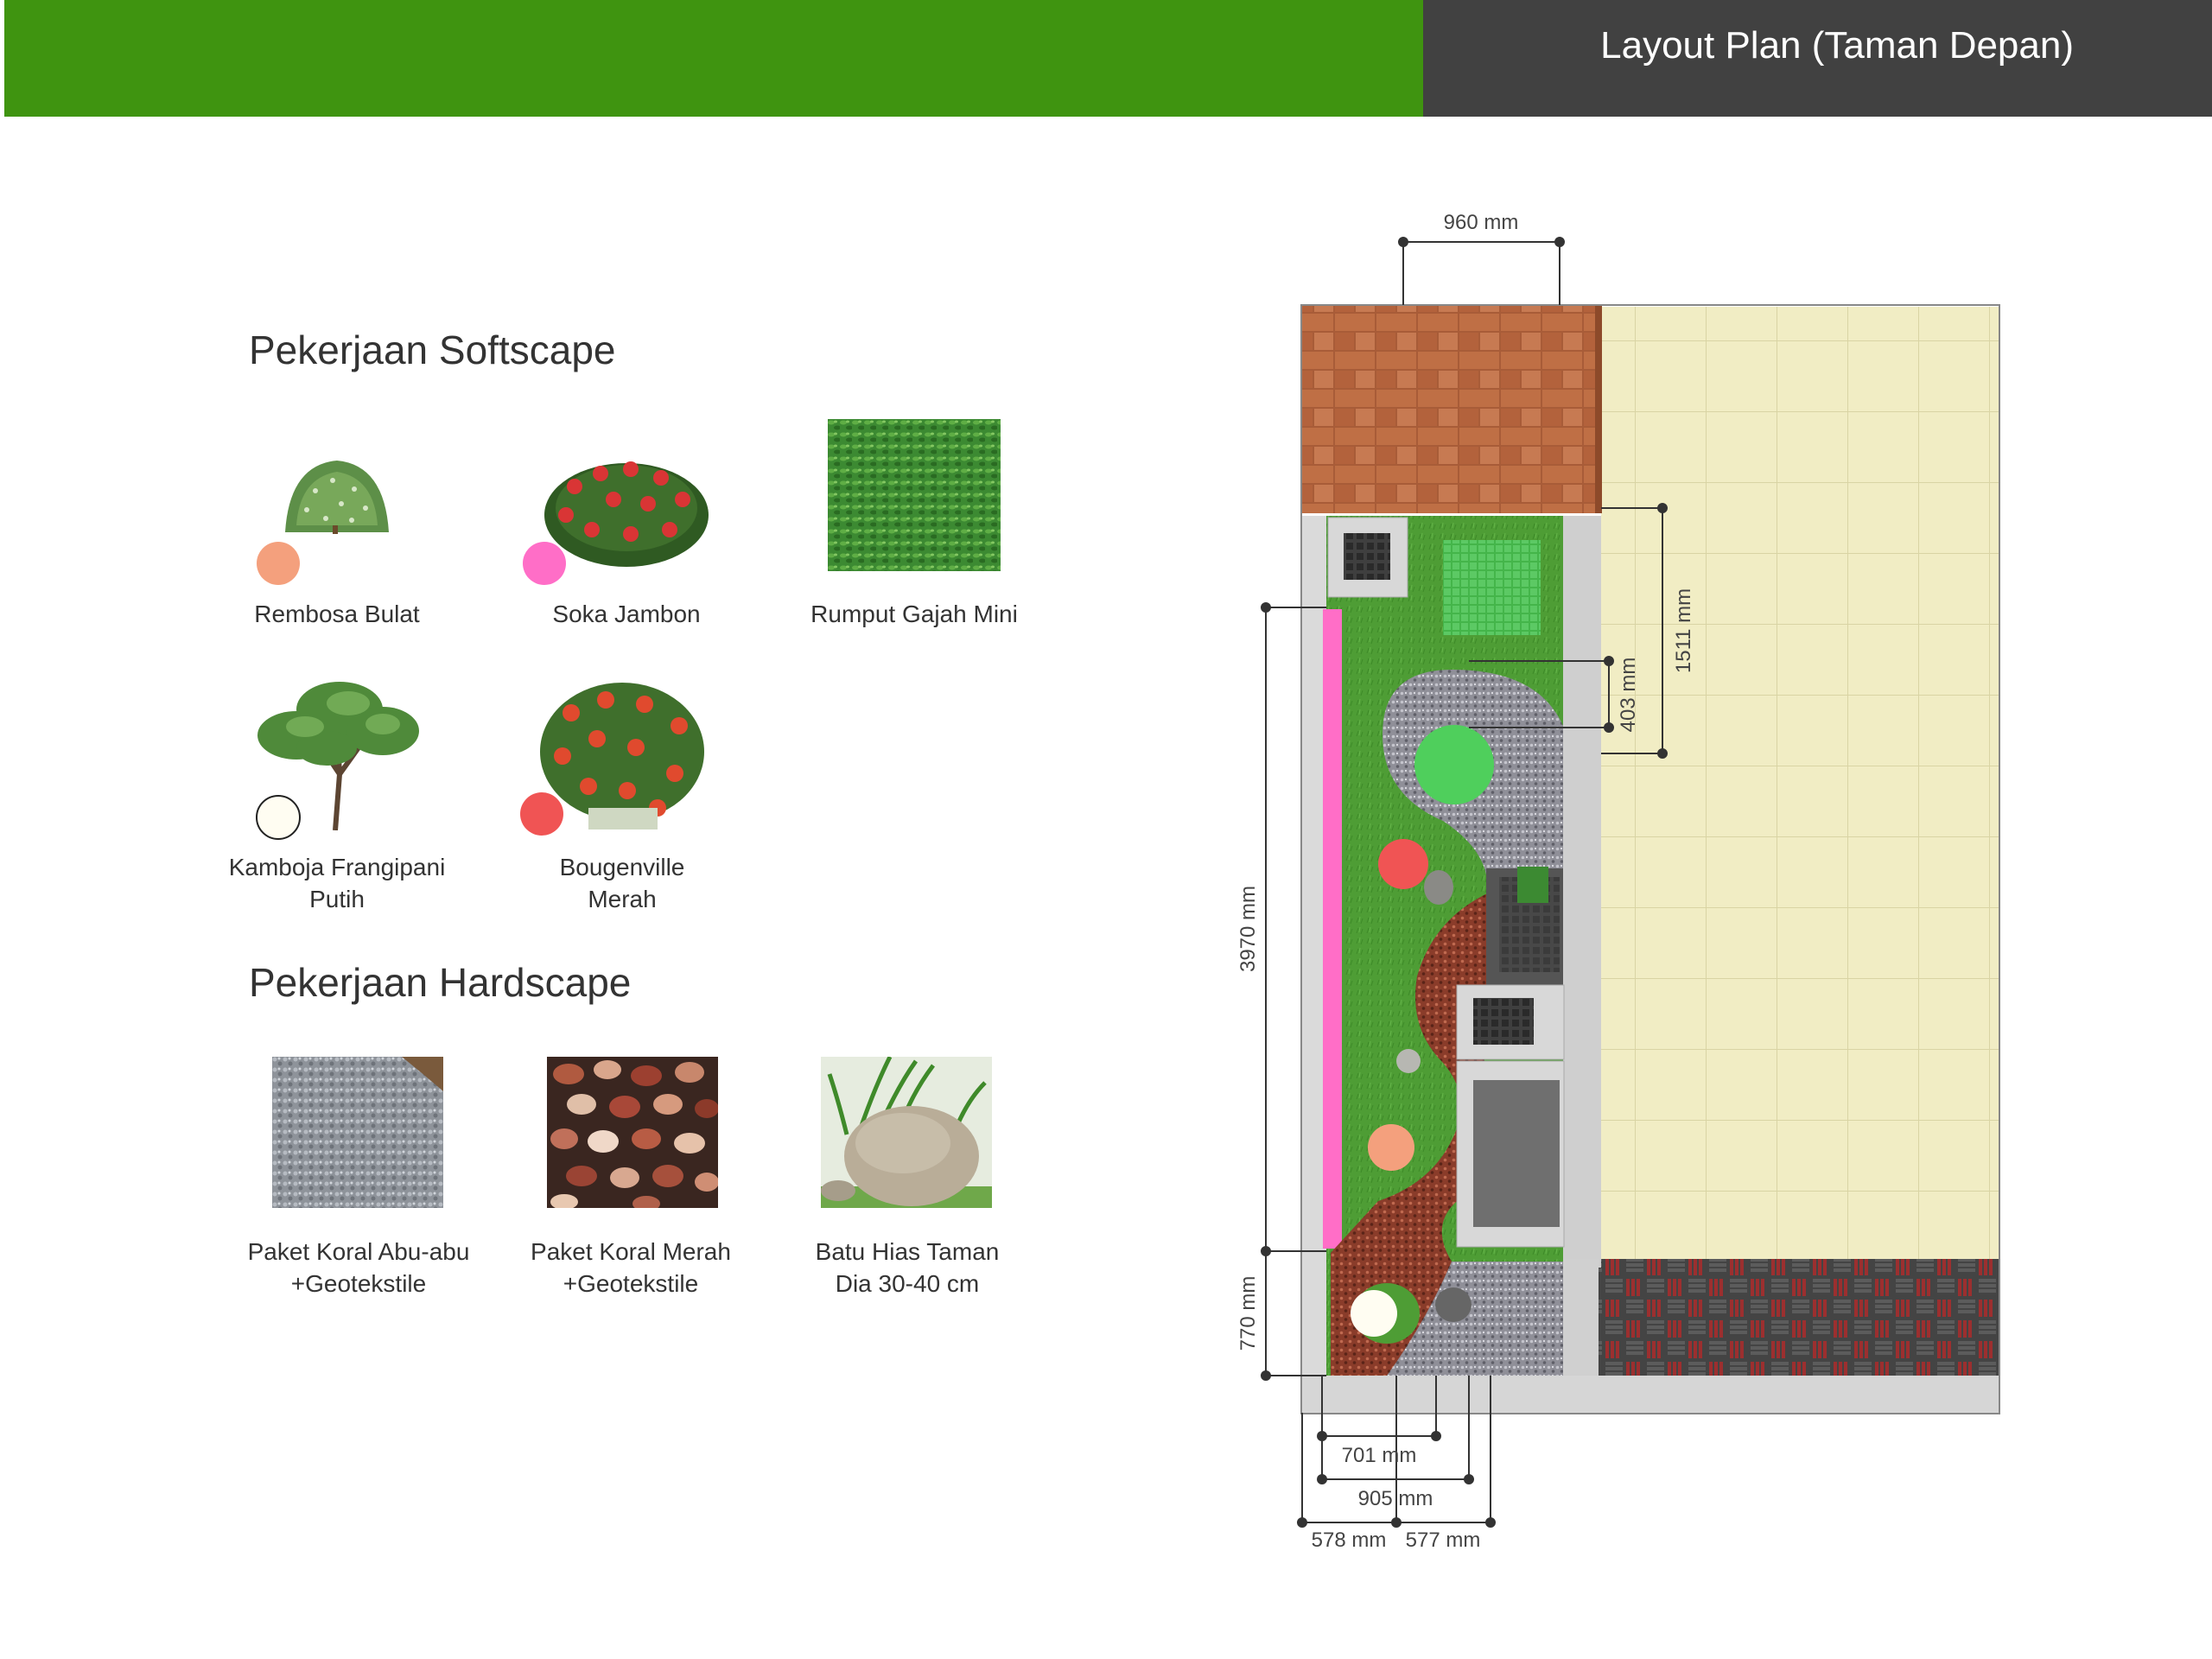 Image resolution: width=2212 pixels, height=1659 pixels. Describe the element at coordinates (358, 1268) in the screenshot. I see `koral-abu-label: Paket Koral Abu-abu +Geotekstile` at that location.